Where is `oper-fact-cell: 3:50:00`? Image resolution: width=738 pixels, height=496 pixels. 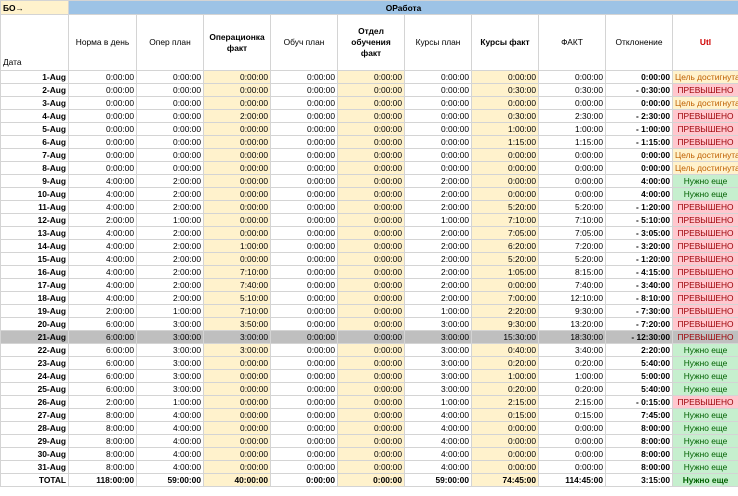
oper-fact-cell: 3:50:00 is located at coordinates (237, 324).